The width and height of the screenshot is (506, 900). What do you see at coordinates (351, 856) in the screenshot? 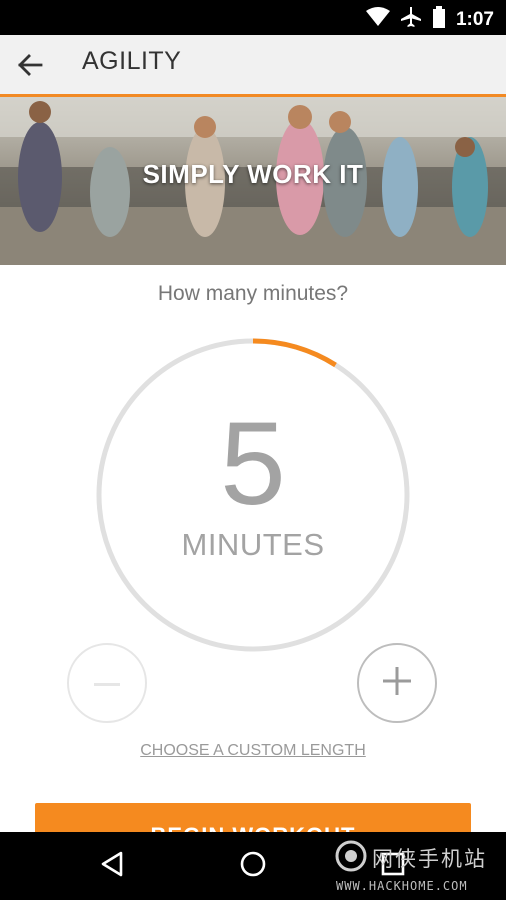
I see `watermark-logo-icon` at bounding box center [351, 856].